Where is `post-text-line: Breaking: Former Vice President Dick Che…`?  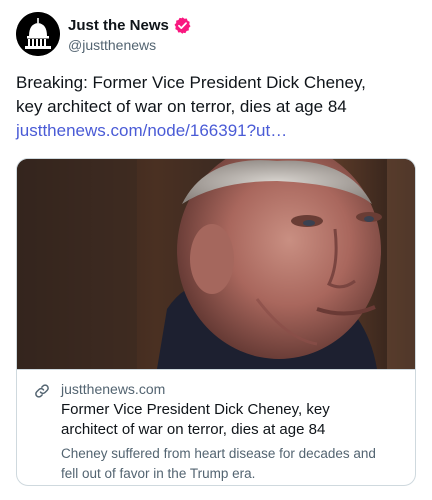
post-text-line: Breaking: Former Vice President Dick Che… is located at coordinates (191, 82).